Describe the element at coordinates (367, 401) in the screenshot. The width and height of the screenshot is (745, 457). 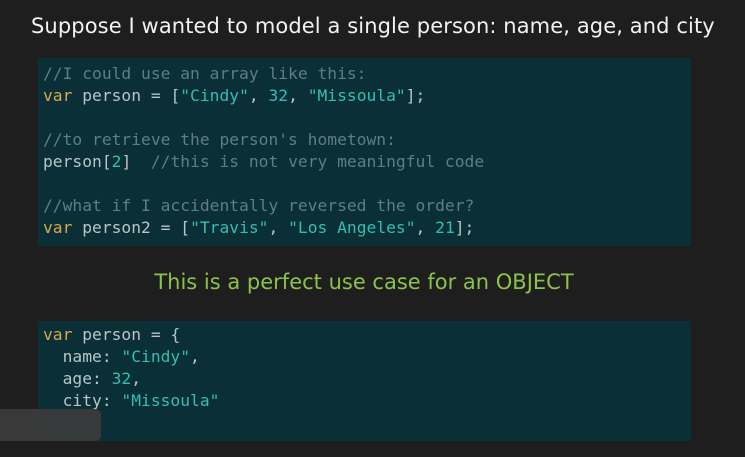
I see `code-line: city: "Missoula"` at that location.